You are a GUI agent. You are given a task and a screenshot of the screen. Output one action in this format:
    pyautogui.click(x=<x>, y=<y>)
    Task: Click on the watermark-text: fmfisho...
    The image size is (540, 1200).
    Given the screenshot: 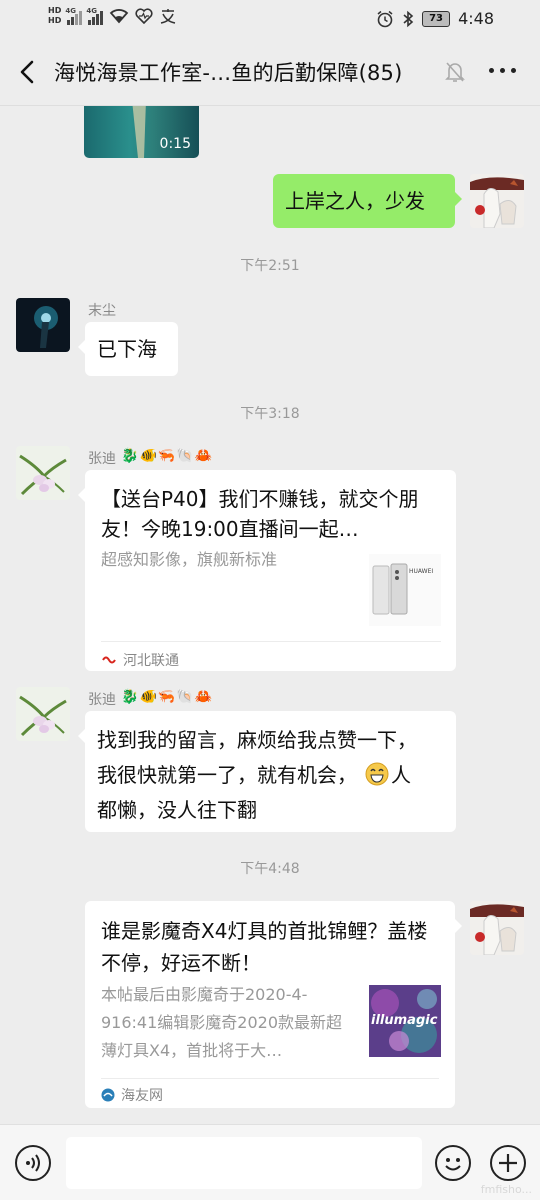 What is the action you would take?
    pyautogui.click(x=506, y=1189)
    